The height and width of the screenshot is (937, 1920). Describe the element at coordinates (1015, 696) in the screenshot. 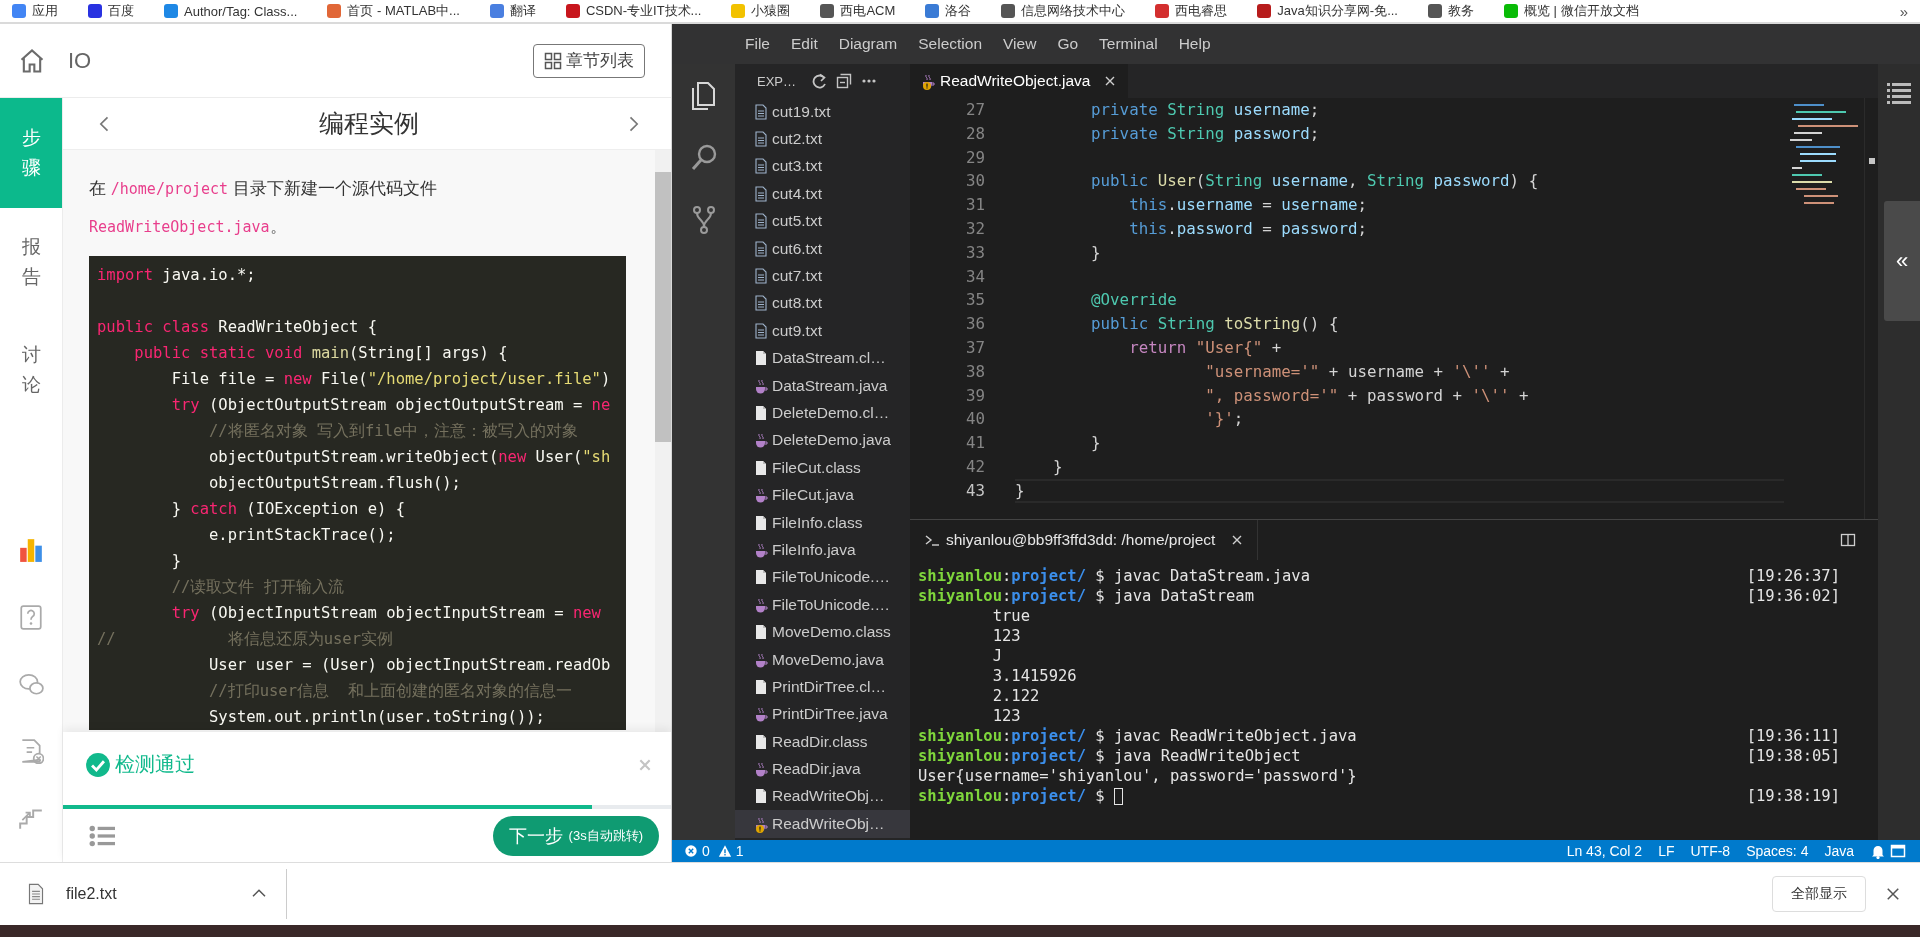

I see `terminal-line: 2.122` at that location.